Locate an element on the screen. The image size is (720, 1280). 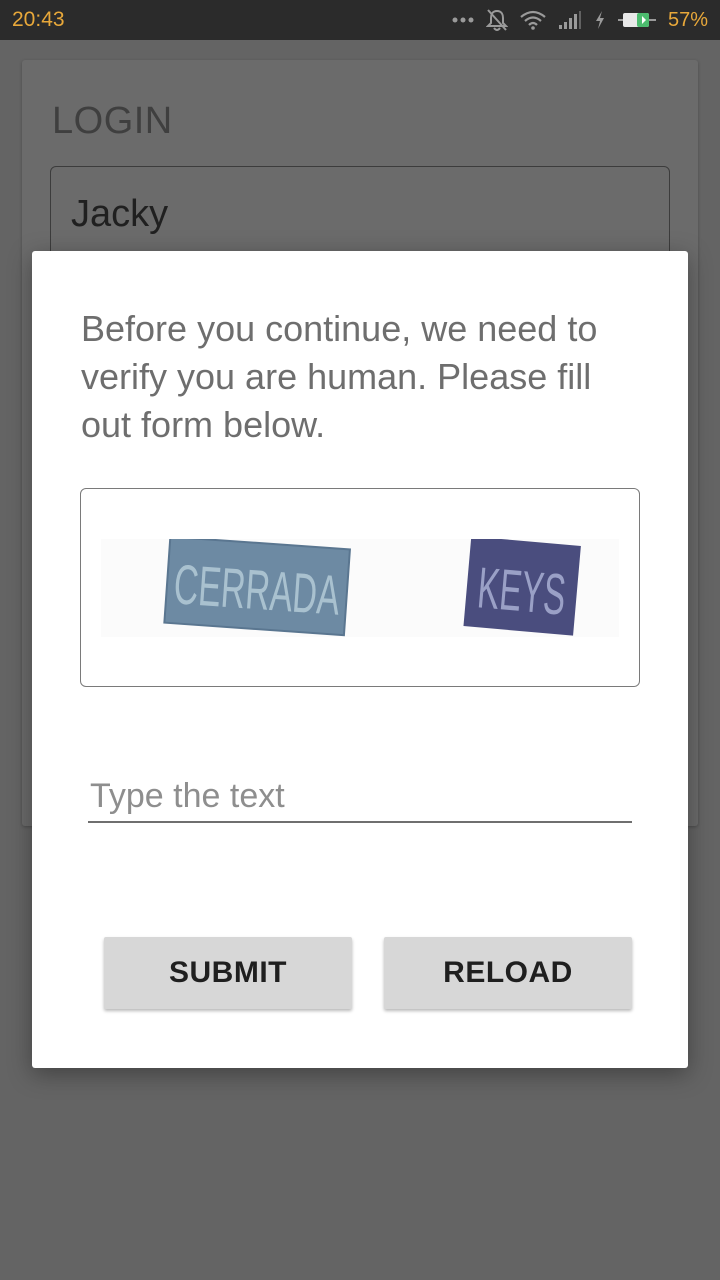
status-time: 20:43 is located at coordinates (38, 19).